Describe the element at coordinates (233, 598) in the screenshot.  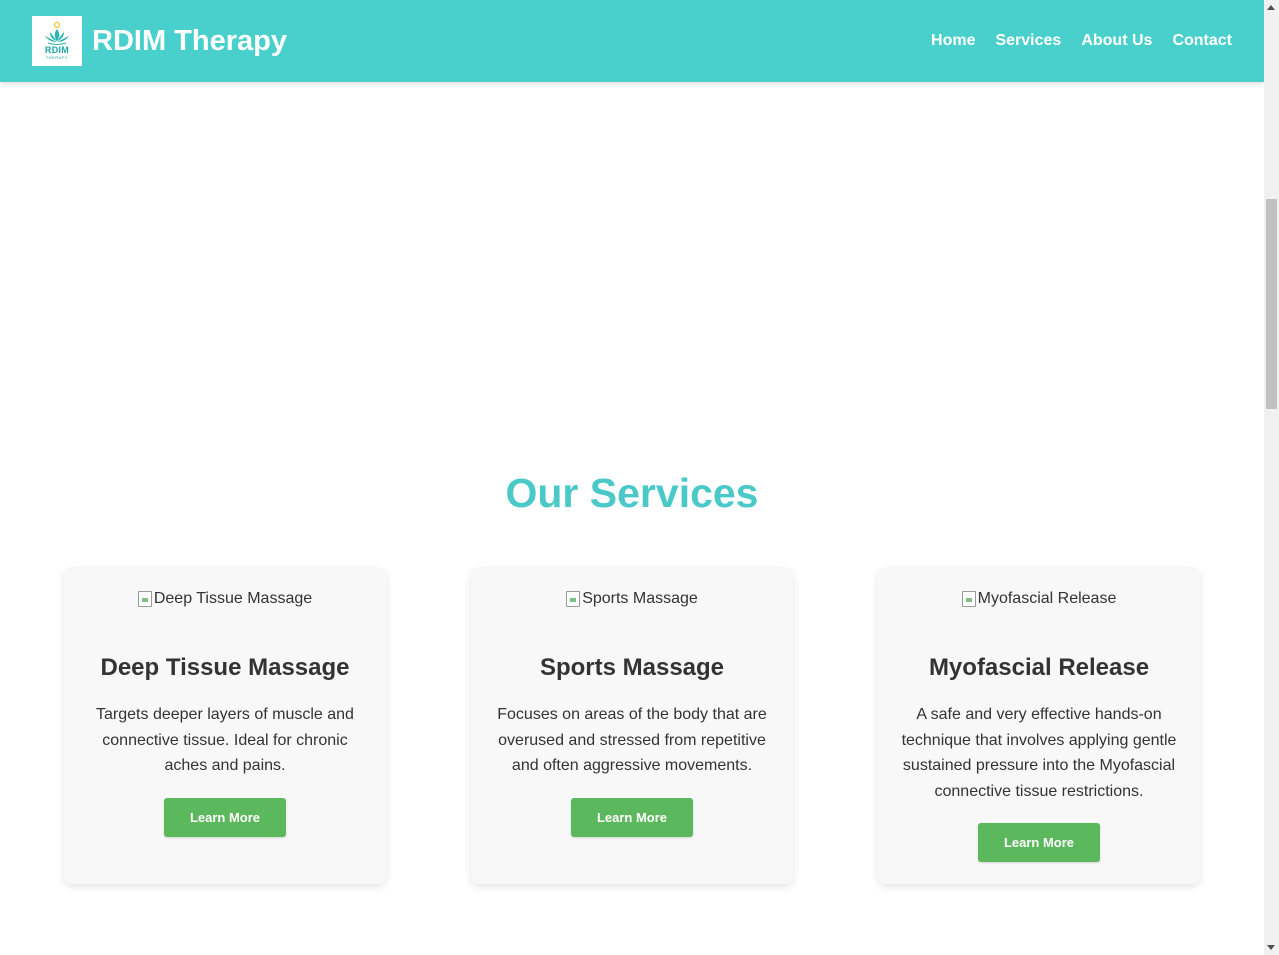
I see `image-alt-text: Deep Tissue Massage` at that location.